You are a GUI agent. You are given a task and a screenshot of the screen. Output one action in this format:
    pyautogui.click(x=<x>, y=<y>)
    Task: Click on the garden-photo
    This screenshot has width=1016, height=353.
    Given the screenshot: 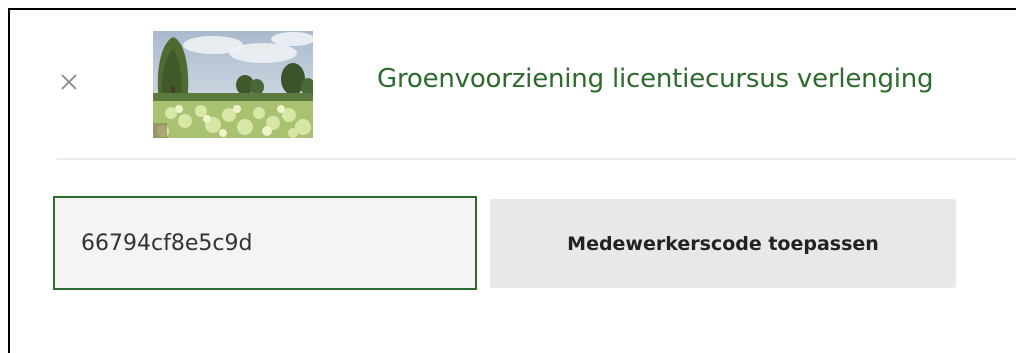 What is the action you would take?
    pyautogui.click(x=233, y=84)
    